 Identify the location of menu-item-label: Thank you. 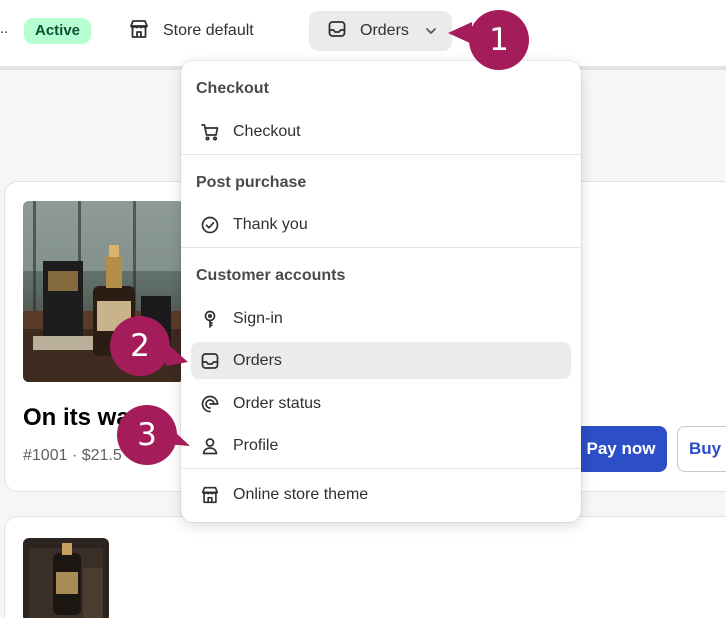
(270, 224).